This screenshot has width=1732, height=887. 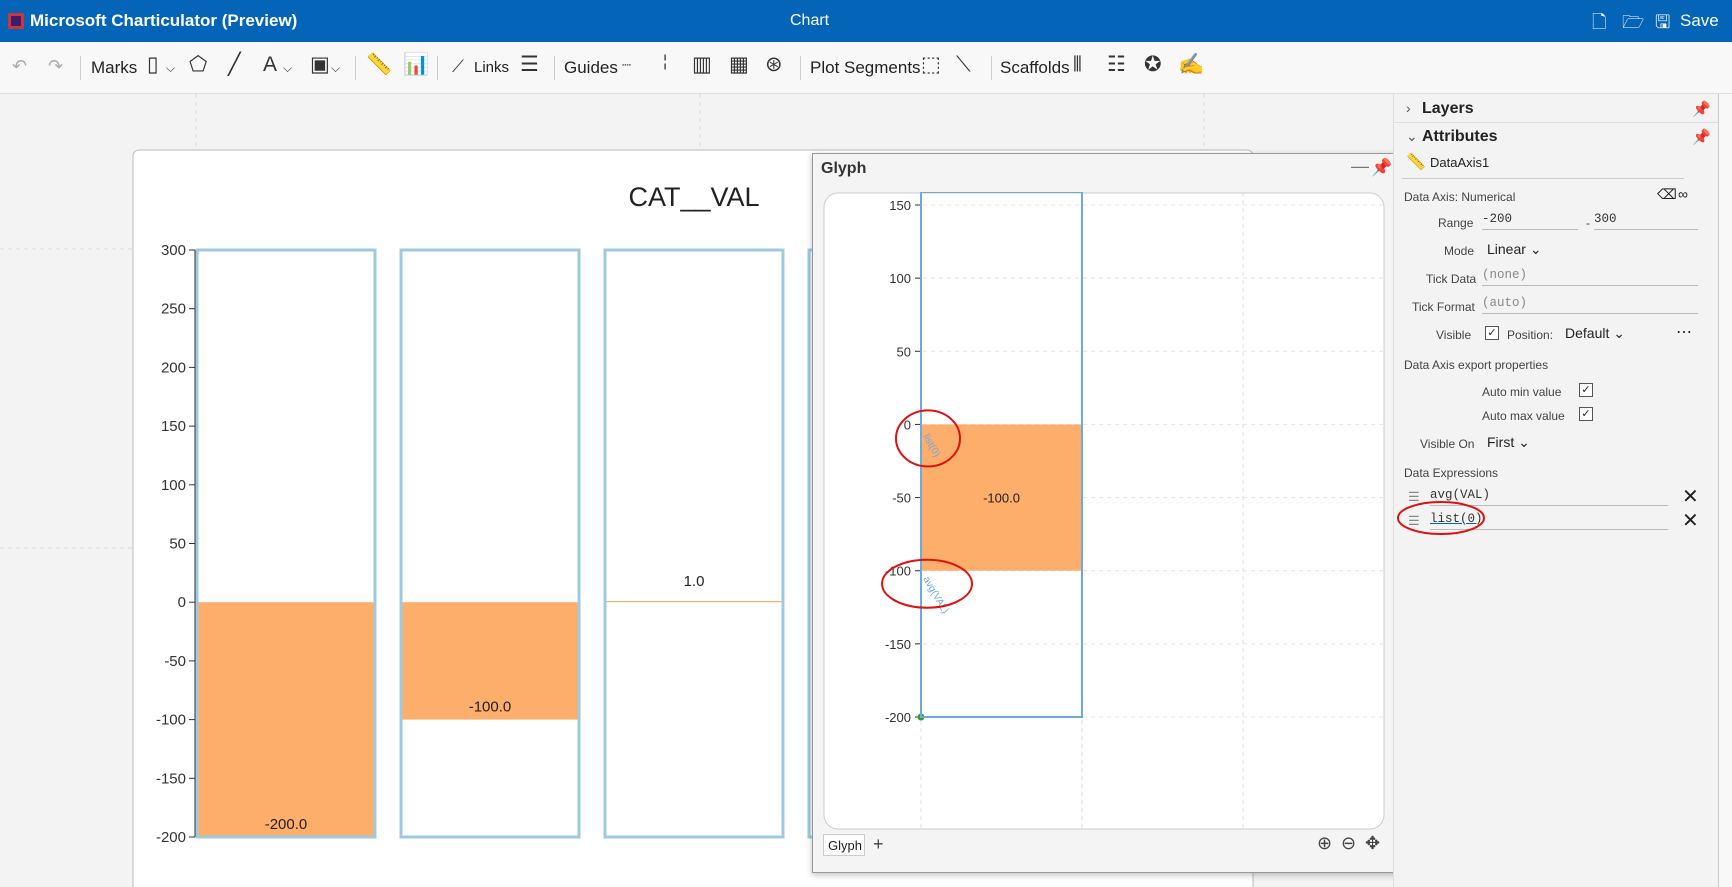 What do you see at coordinates (1492, 333) in the screenshot?
I see `visible-checkbox: ✓` at bounding box center [1492, 333].